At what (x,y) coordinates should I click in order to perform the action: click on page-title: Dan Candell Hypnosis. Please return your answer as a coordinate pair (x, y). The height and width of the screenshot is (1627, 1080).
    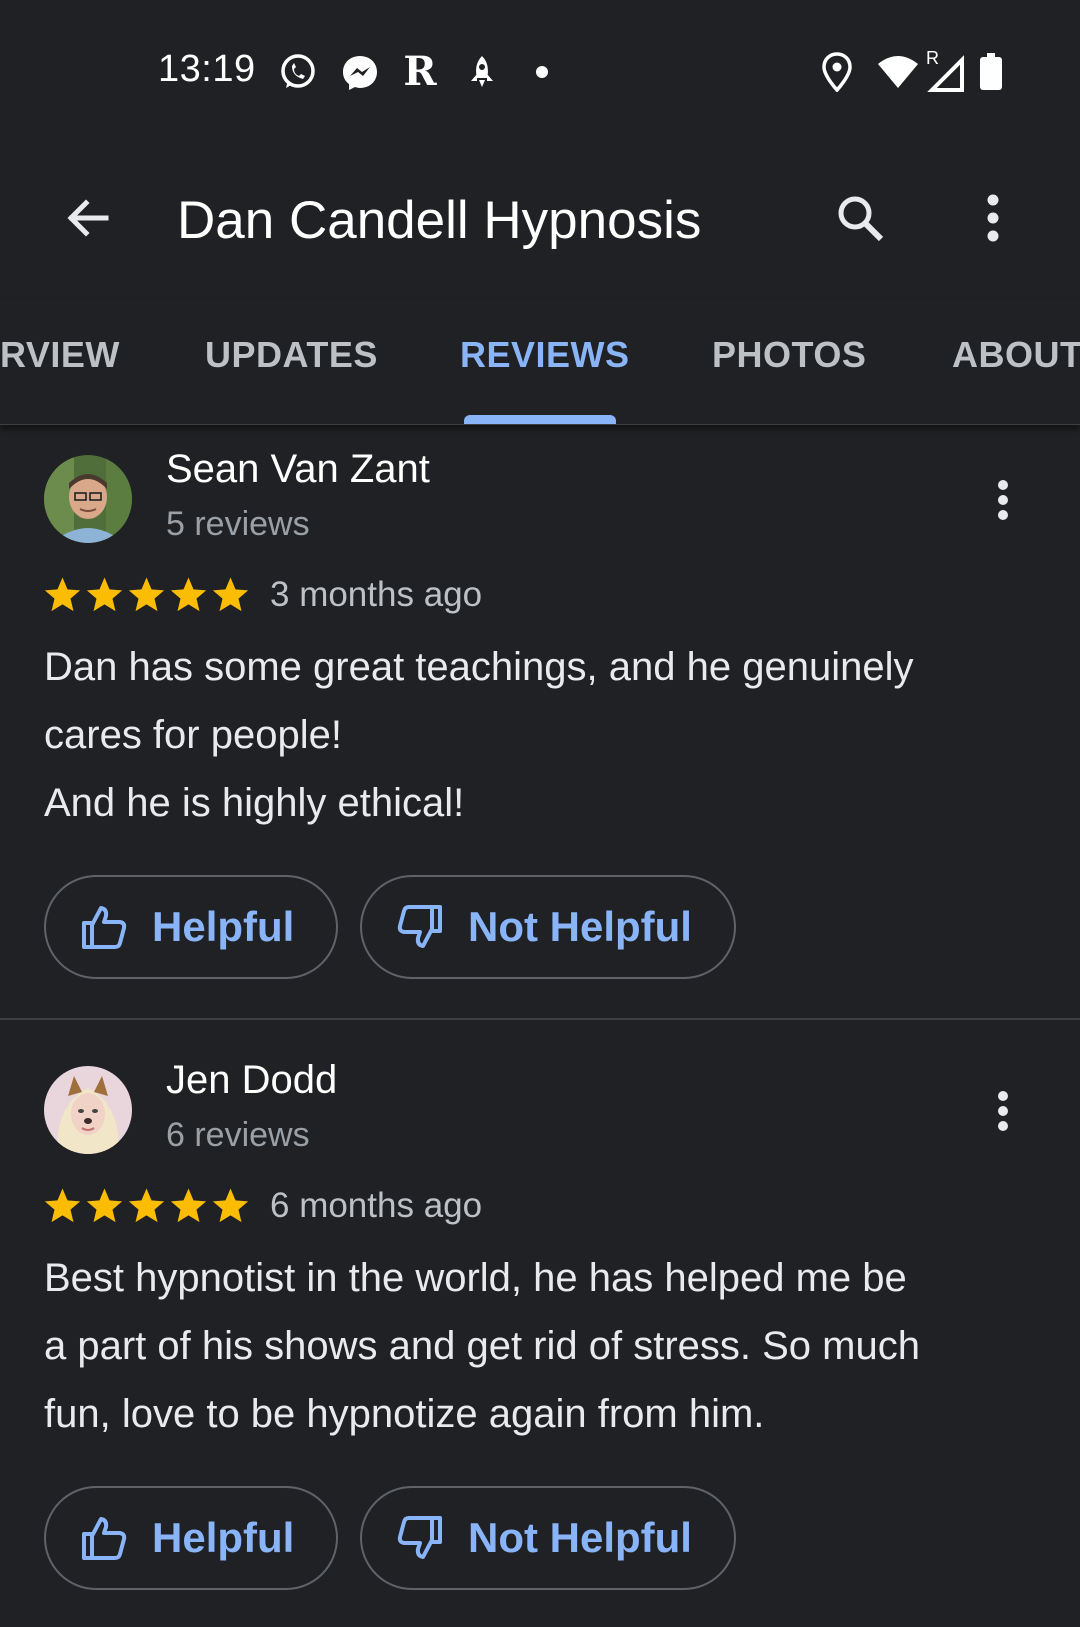
    Looking at the image, I should click on (439, 220).